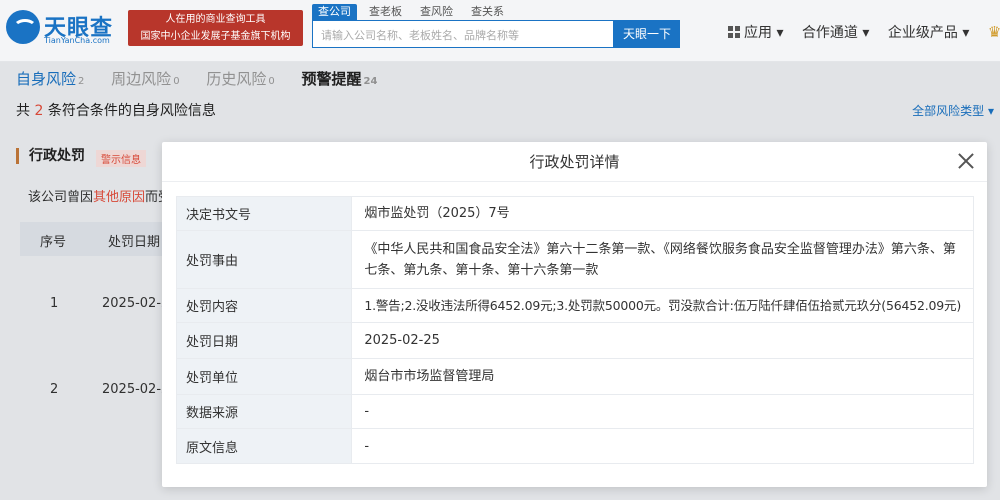  I want to click on detail-key: 处罚单位, so click(264, 376).